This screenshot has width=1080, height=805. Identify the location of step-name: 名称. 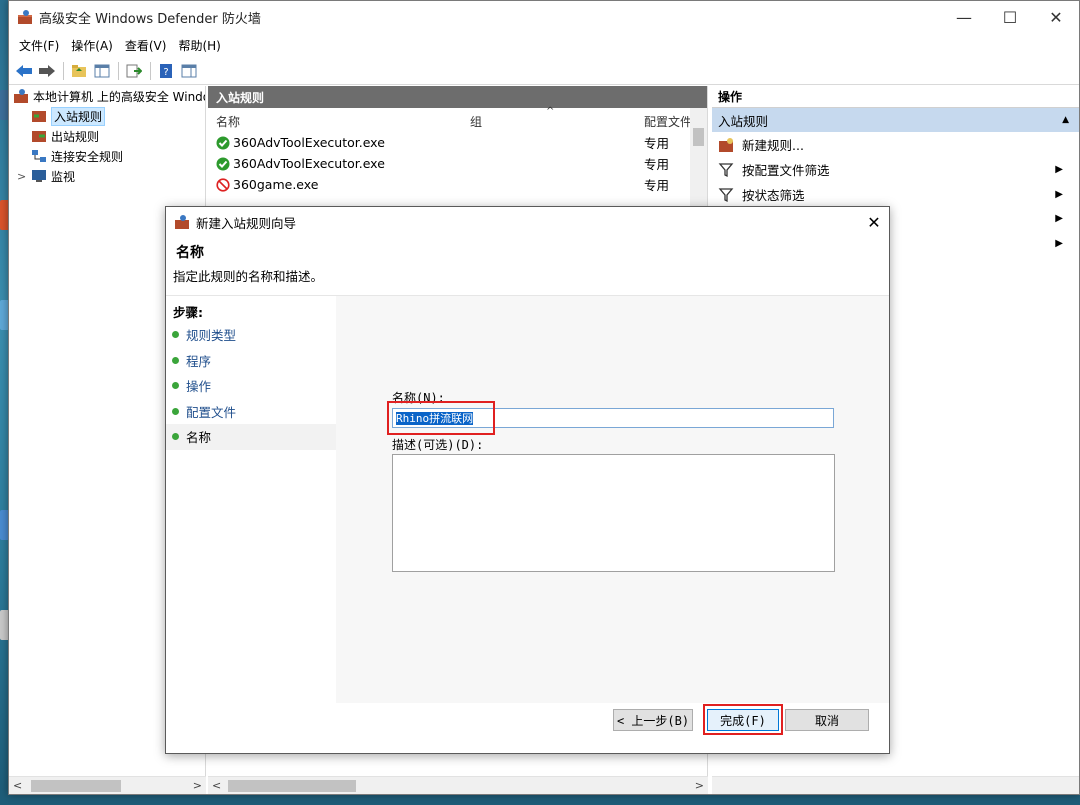
(251, 437).